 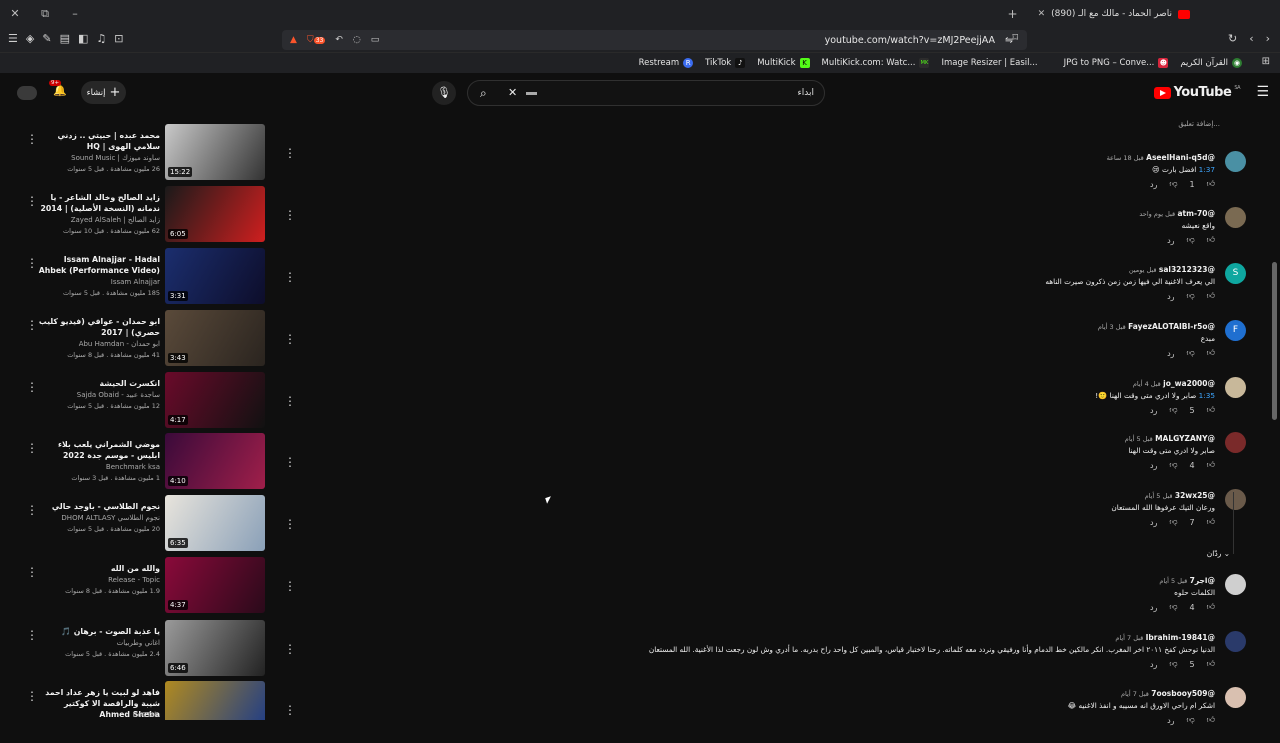 I want to click on video-channel: Benchmark ksa, so click(x=99, y=467).